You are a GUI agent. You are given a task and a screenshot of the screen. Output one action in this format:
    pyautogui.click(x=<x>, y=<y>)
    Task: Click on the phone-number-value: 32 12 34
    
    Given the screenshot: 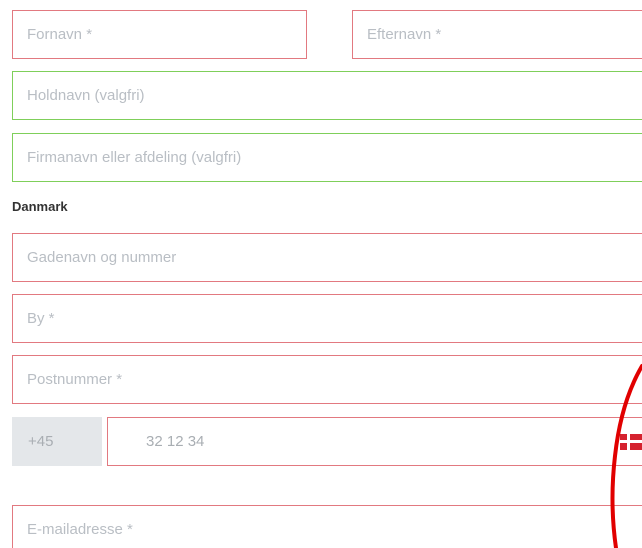 What is the action you would take?
    pyautogui.click(x=175, y=441)
    